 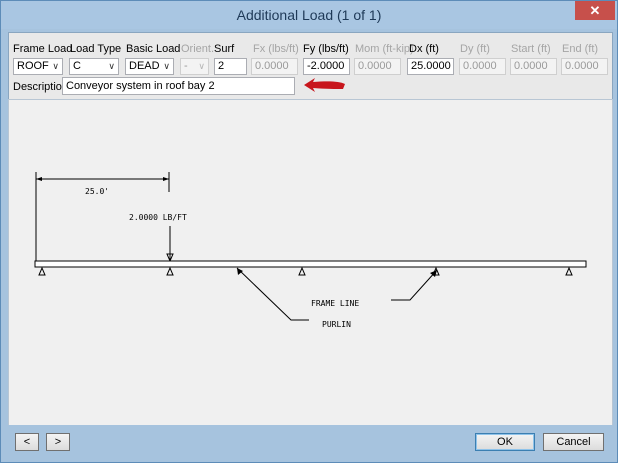 What do you see at coordinates (336, 324) in the screenshot?
I see `purlin-label: PURLIN` at bounding box center [336, 324].